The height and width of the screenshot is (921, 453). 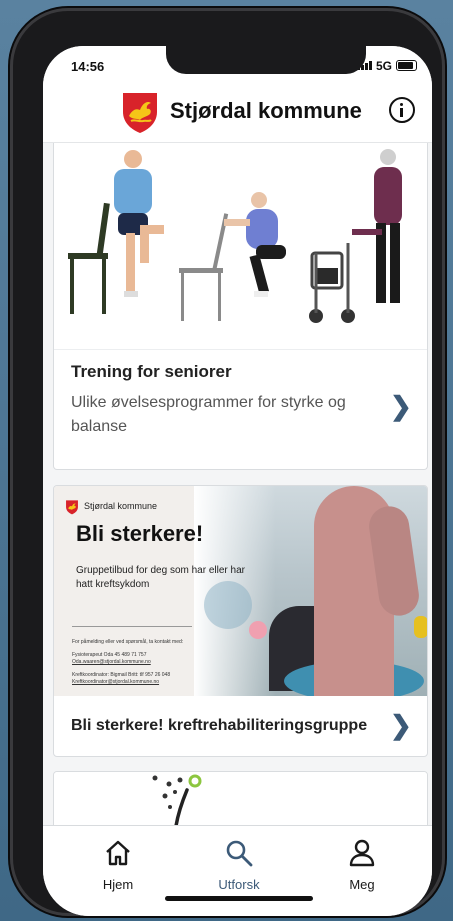 What do you see at coordinates (118, 853) in the screenshot?
I see `home-icon` at bounding box center [118, 853].